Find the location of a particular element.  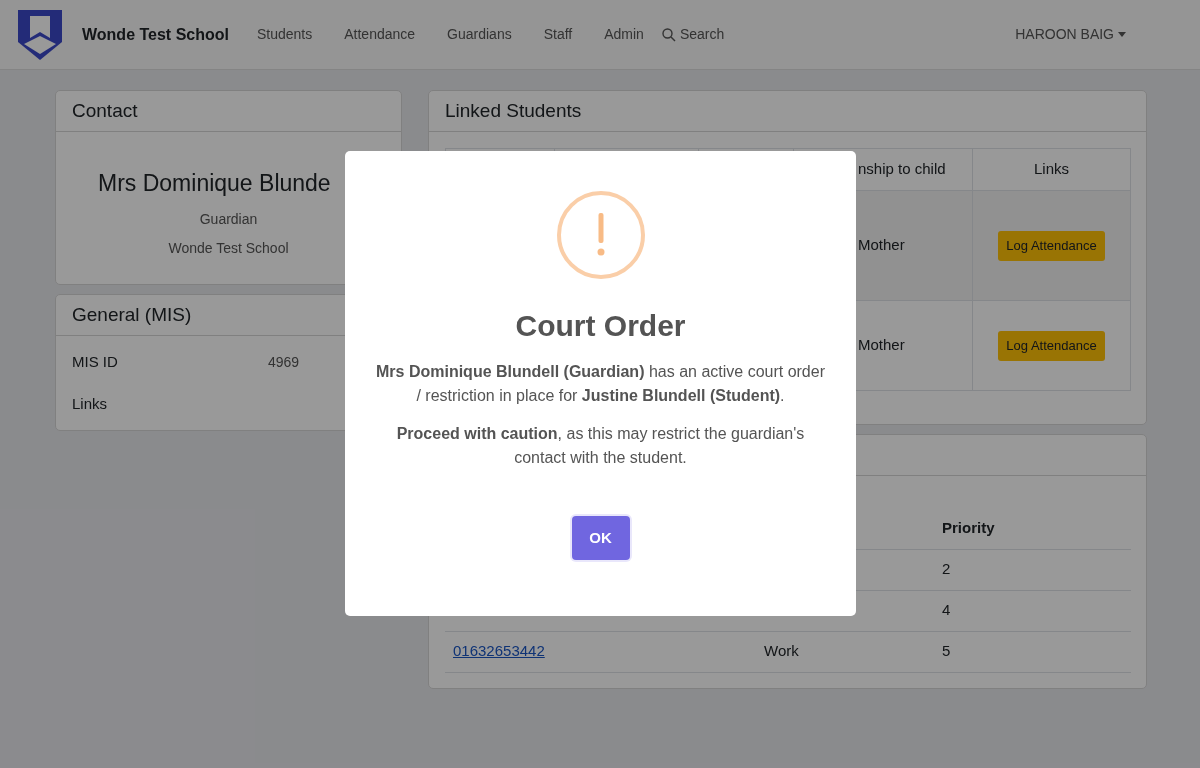

school-label: Wonde Test School is located at coordinates (228, 248).